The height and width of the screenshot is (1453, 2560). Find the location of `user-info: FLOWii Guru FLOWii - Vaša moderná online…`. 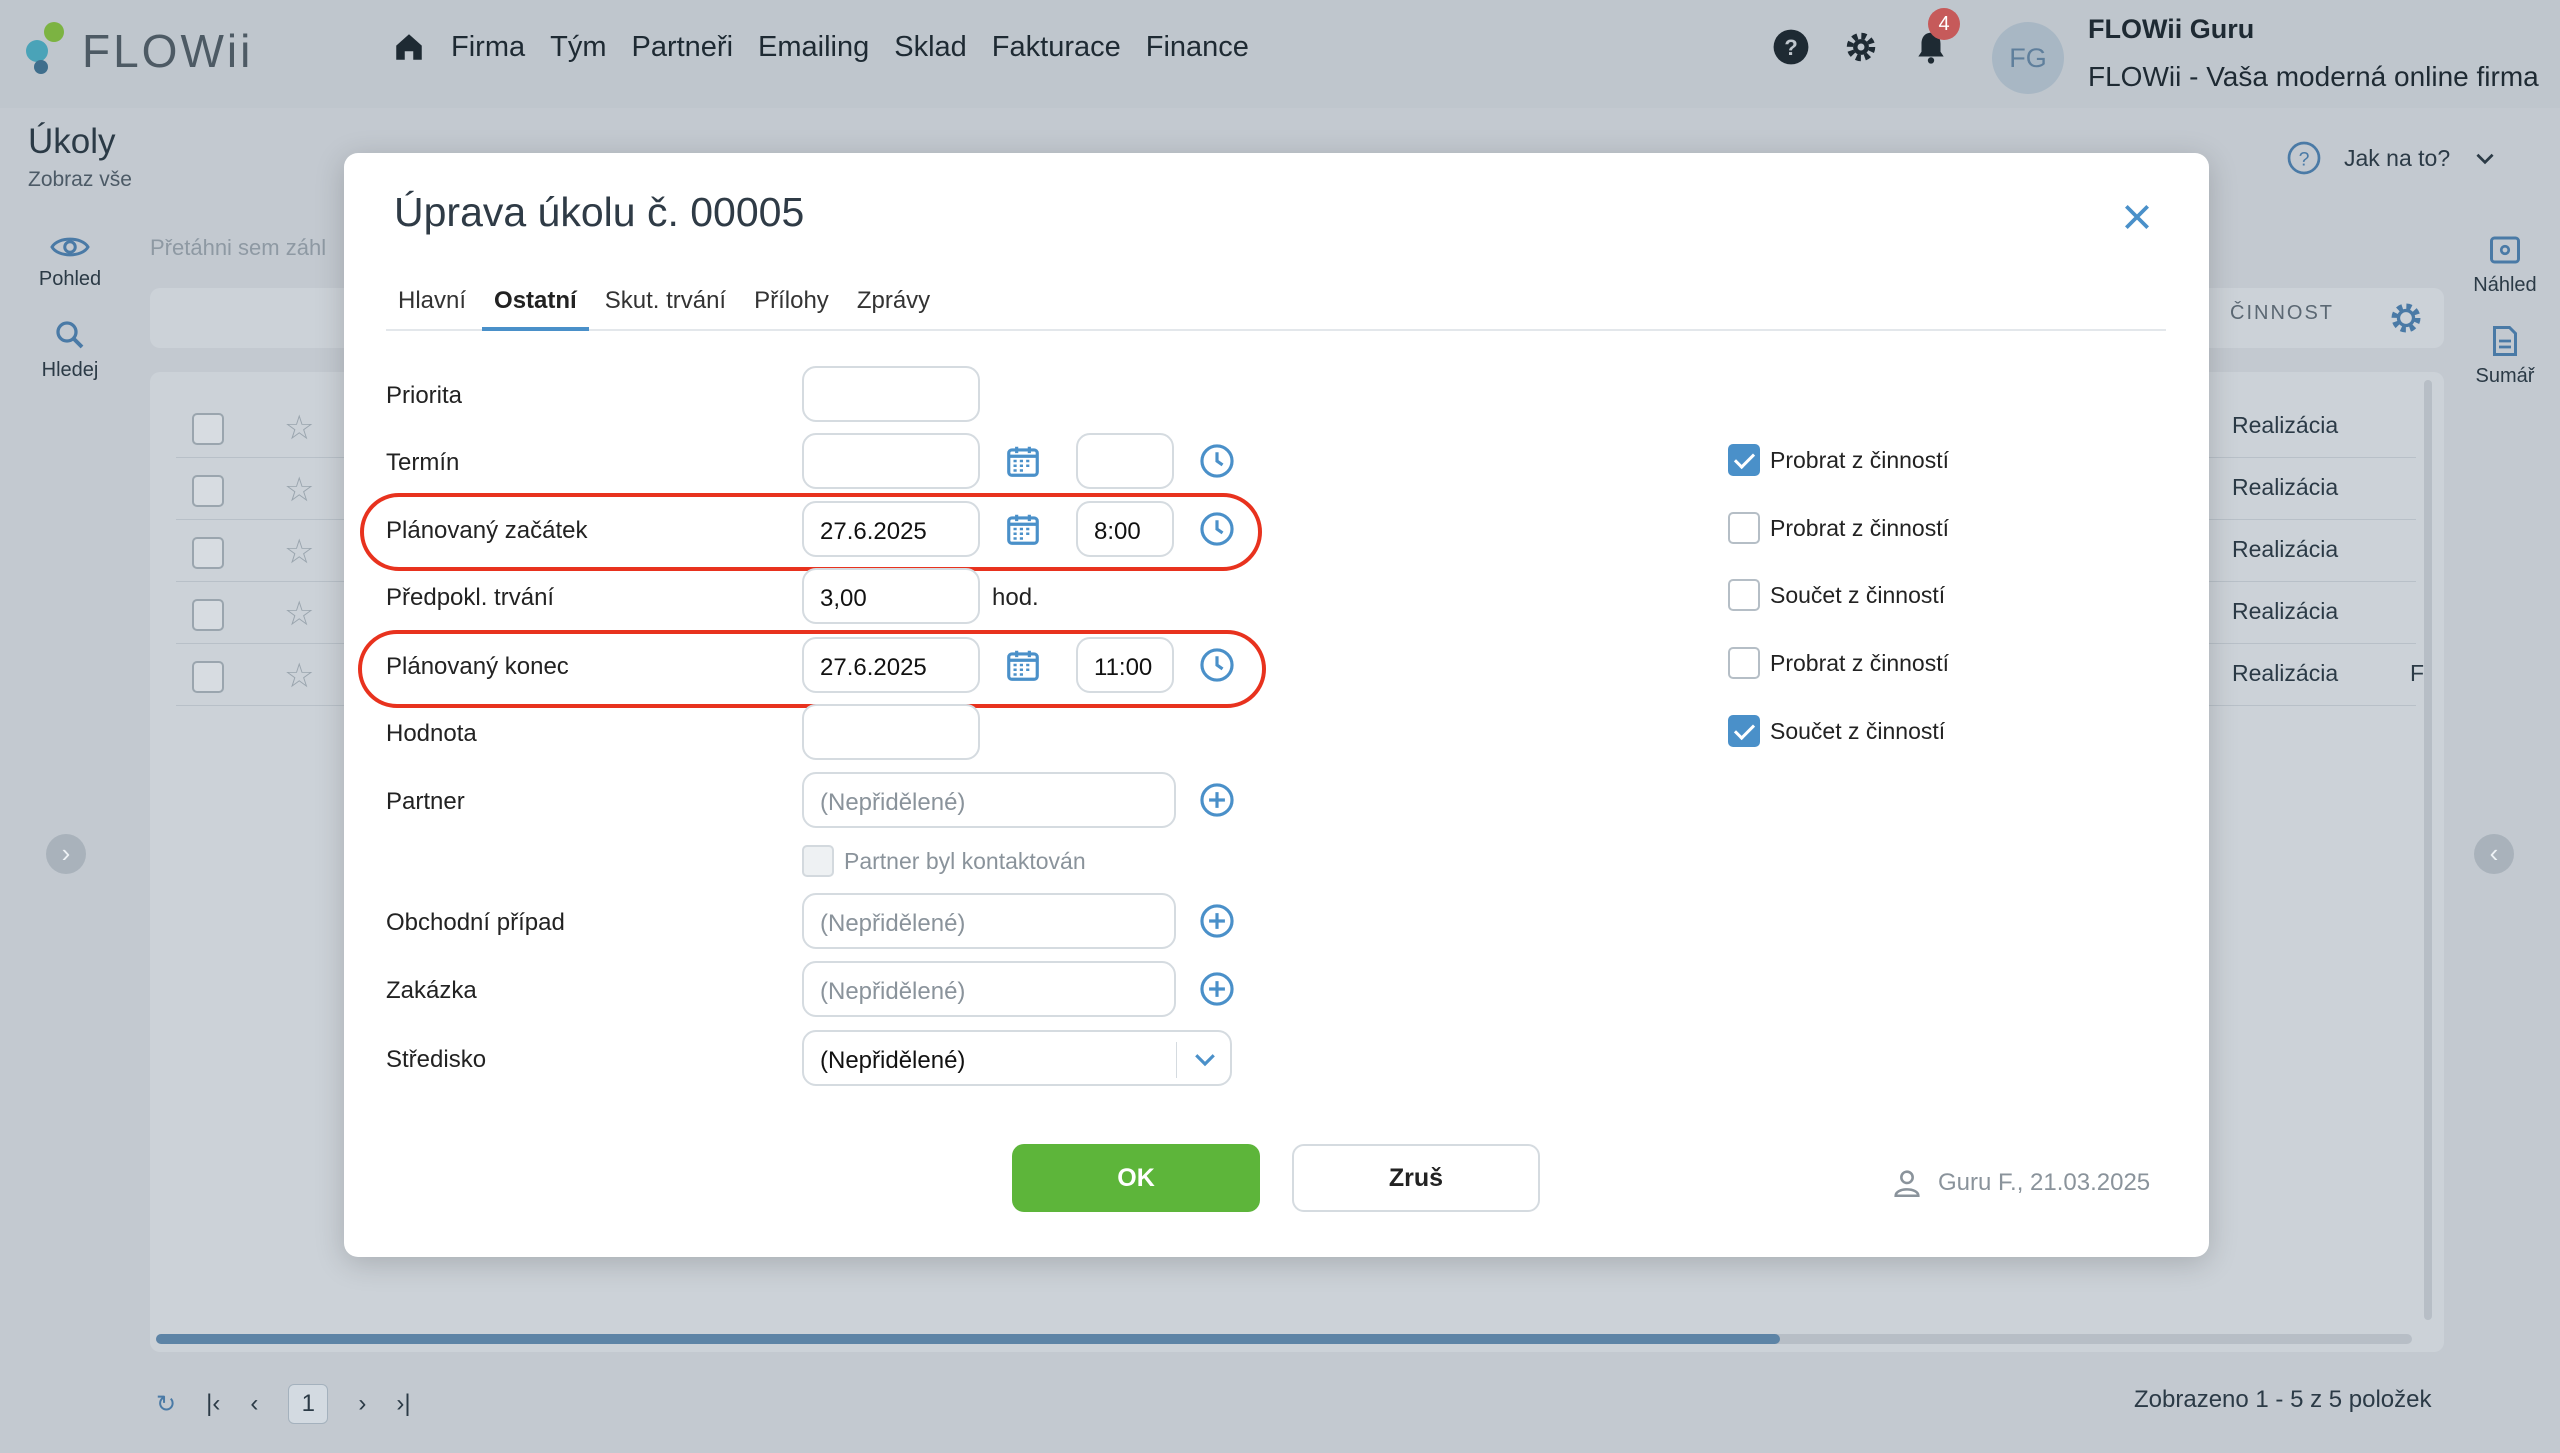

user-info: FLOWii Guru FLOWii - Vaša moderná online… is located at coordinates (2313, 53).